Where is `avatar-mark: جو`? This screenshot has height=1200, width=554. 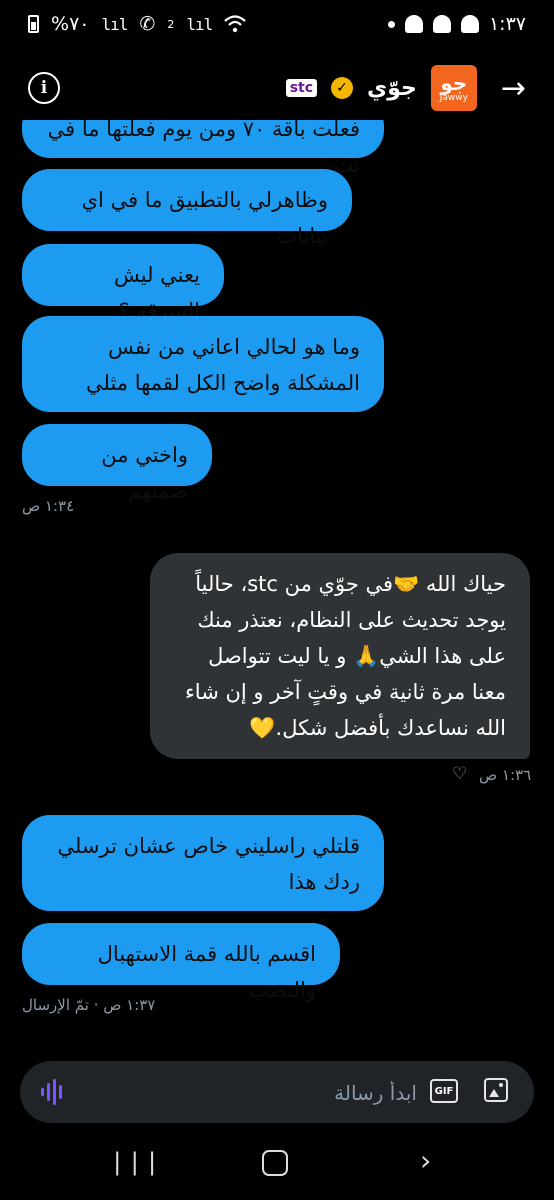 avatar-mark: جو is located at coordinates (454, 83).